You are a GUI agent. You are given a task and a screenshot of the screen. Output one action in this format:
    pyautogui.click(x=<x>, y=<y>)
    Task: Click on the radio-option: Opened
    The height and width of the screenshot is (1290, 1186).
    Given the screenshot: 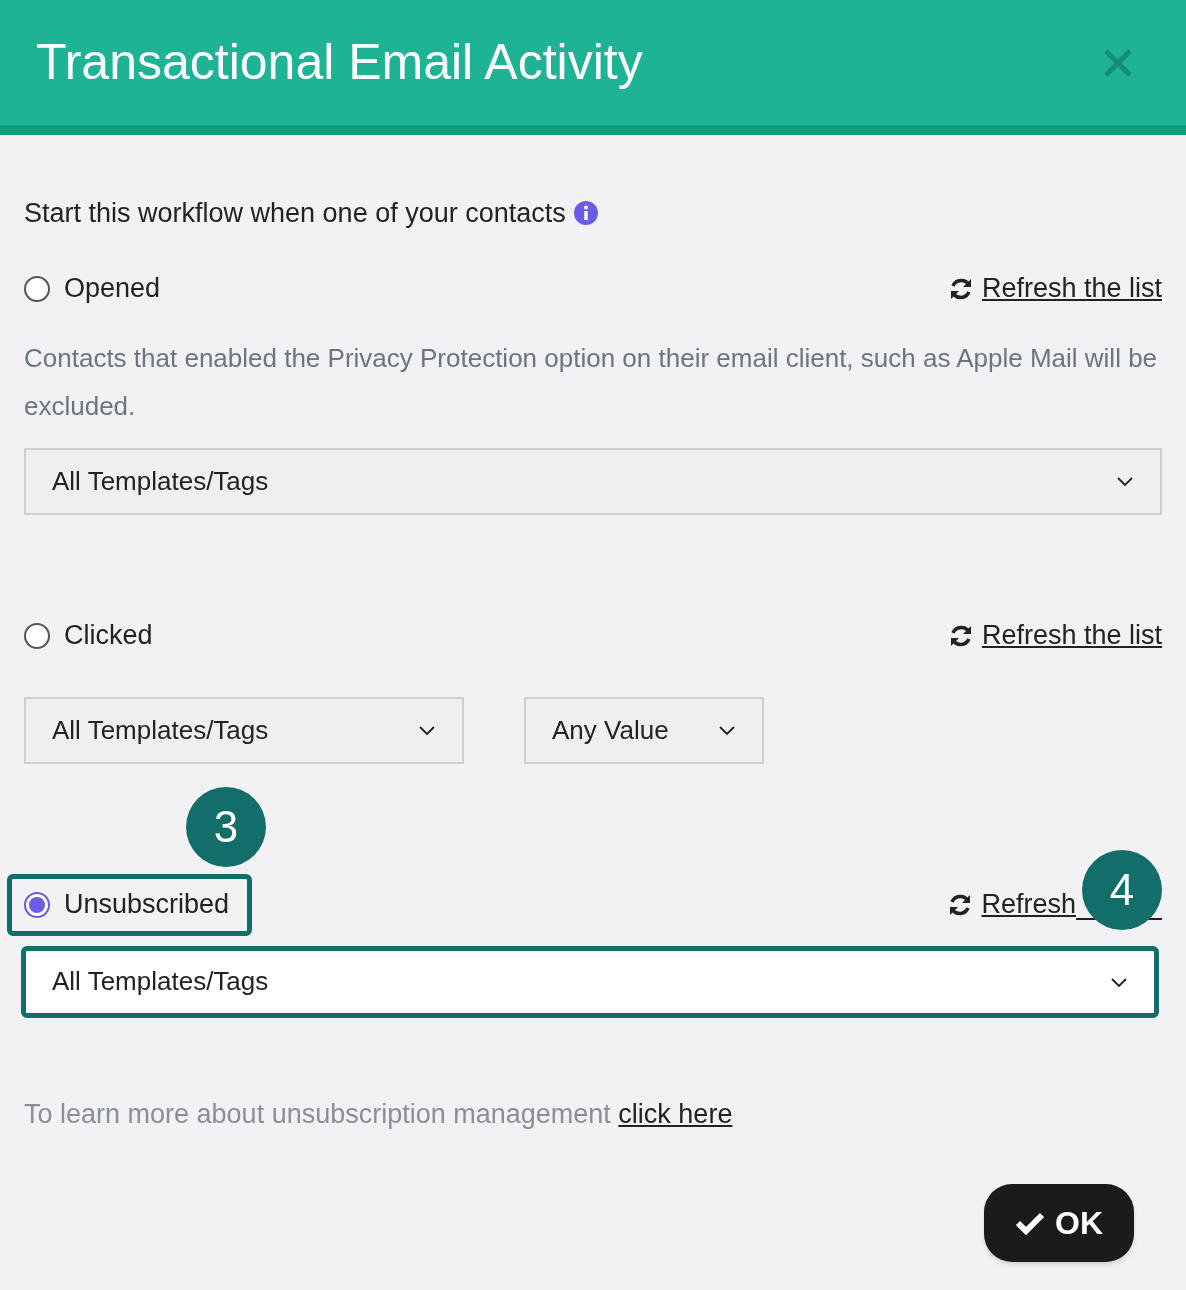 What is the action you would take?
    pyautogui.click(x=92, y=288)
    